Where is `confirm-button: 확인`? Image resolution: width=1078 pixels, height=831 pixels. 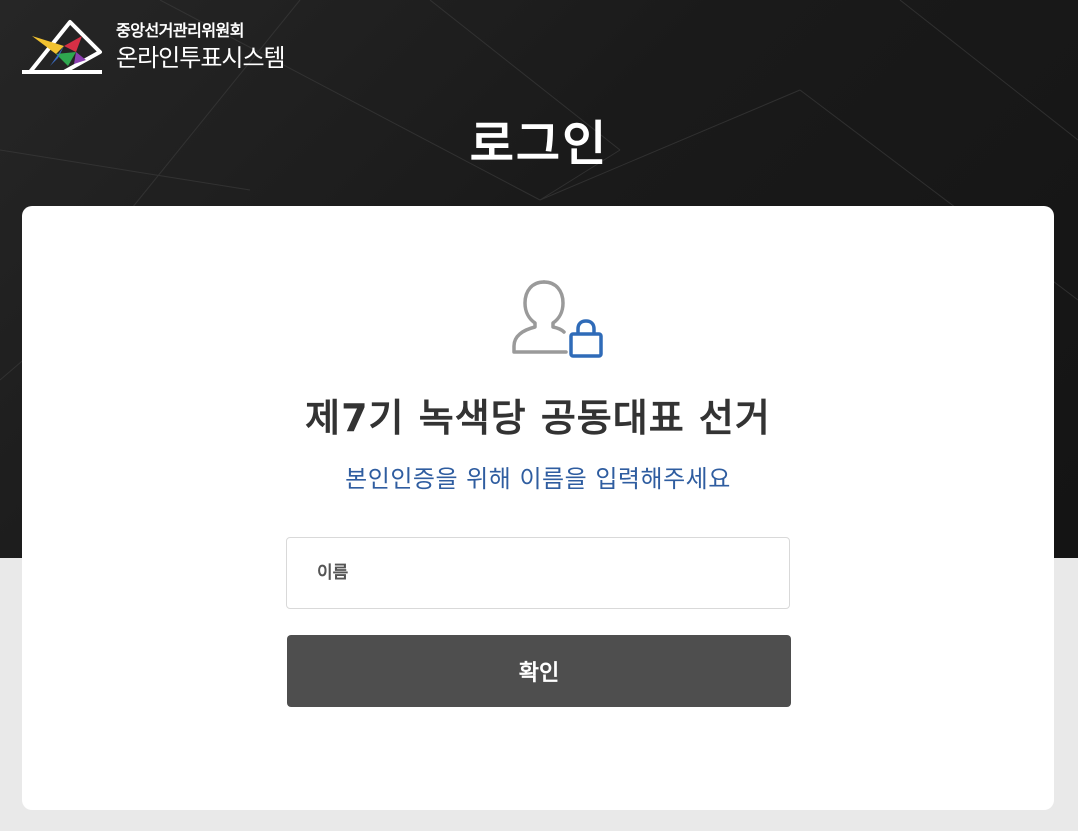
confirm-button: 확인 is located at coordinates (539, 671).